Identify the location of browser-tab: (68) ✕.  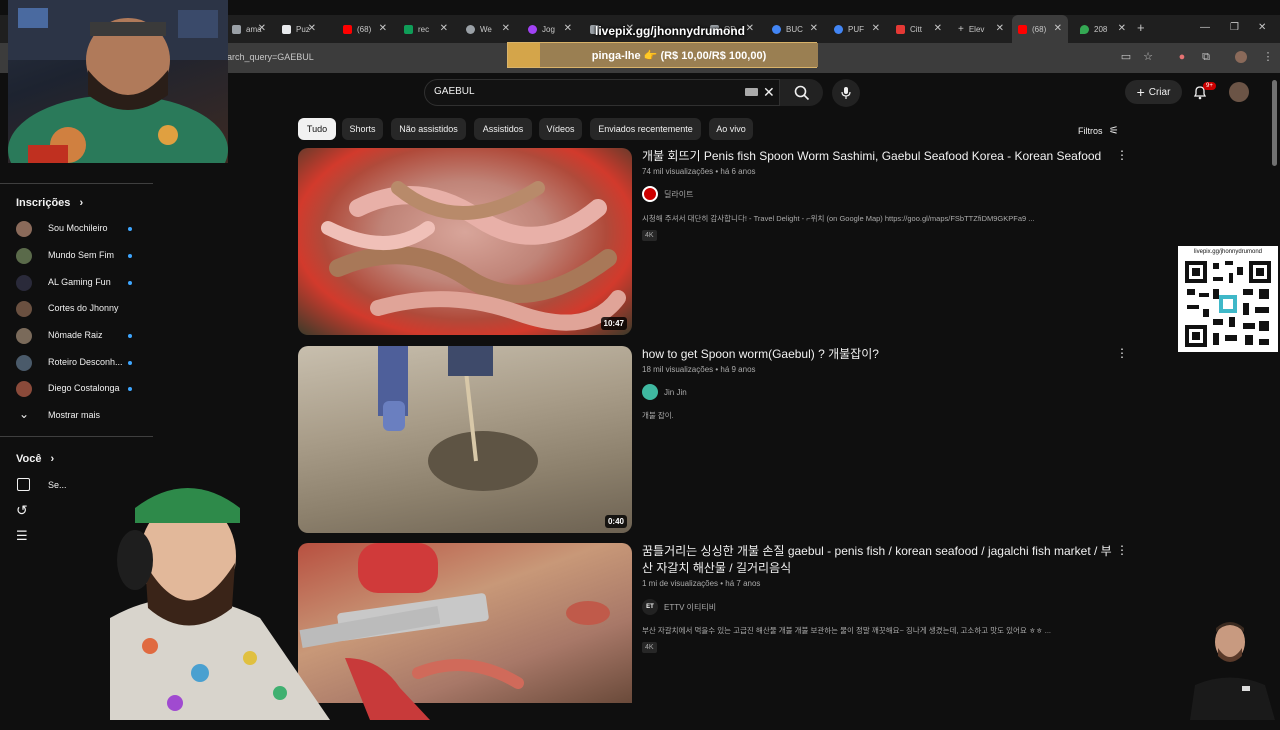
(363, 29).